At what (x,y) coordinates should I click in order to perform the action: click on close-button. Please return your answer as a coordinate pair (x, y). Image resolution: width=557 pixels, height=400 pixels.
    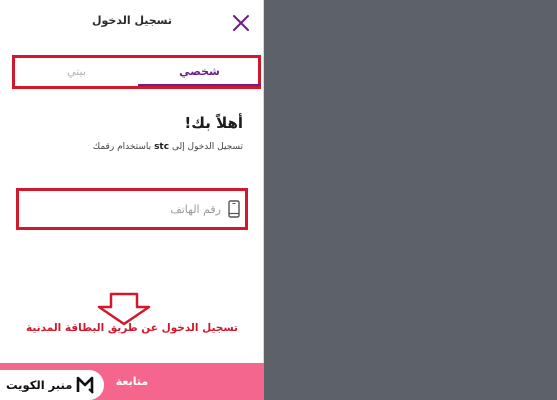
    Looking at the image, I should click on (241, 23).